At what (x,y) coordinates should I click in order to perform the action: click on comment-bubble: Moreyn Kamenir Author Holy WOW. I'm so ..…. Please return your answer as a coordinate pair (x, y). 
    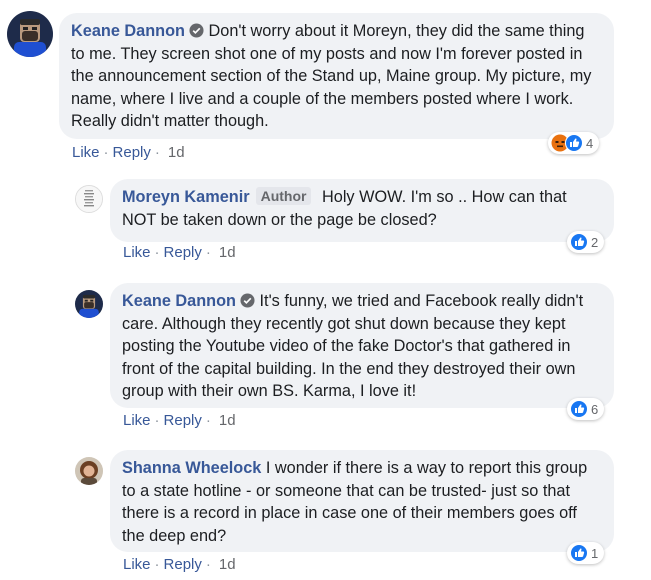
    Looking at the image, I should click on (362, 210).